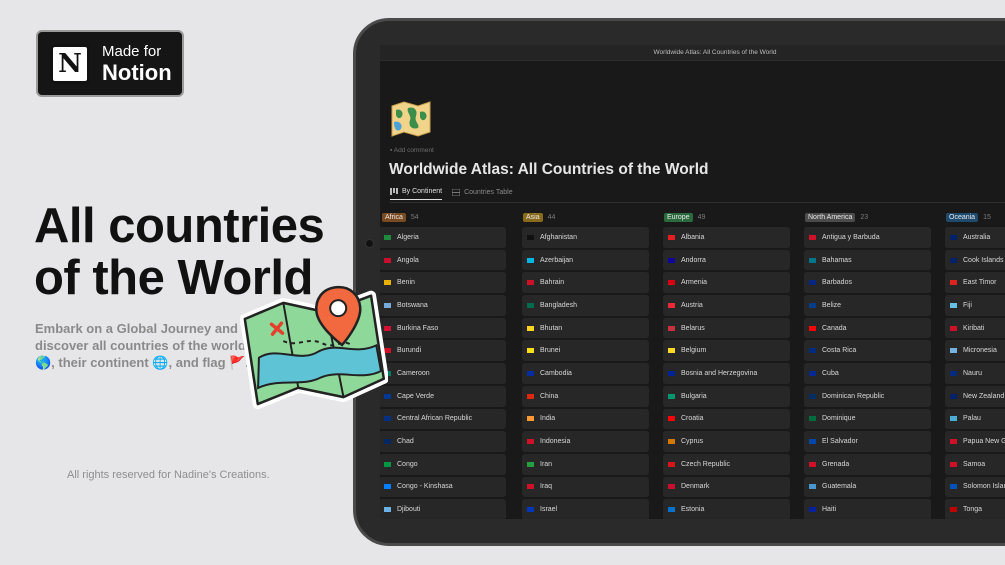 This screenshot has height=565, width=1005. What do you see at coordinates (726, 260) in the screenshot?
I see `country-card: Andorra` at bounding box center [726, 260].